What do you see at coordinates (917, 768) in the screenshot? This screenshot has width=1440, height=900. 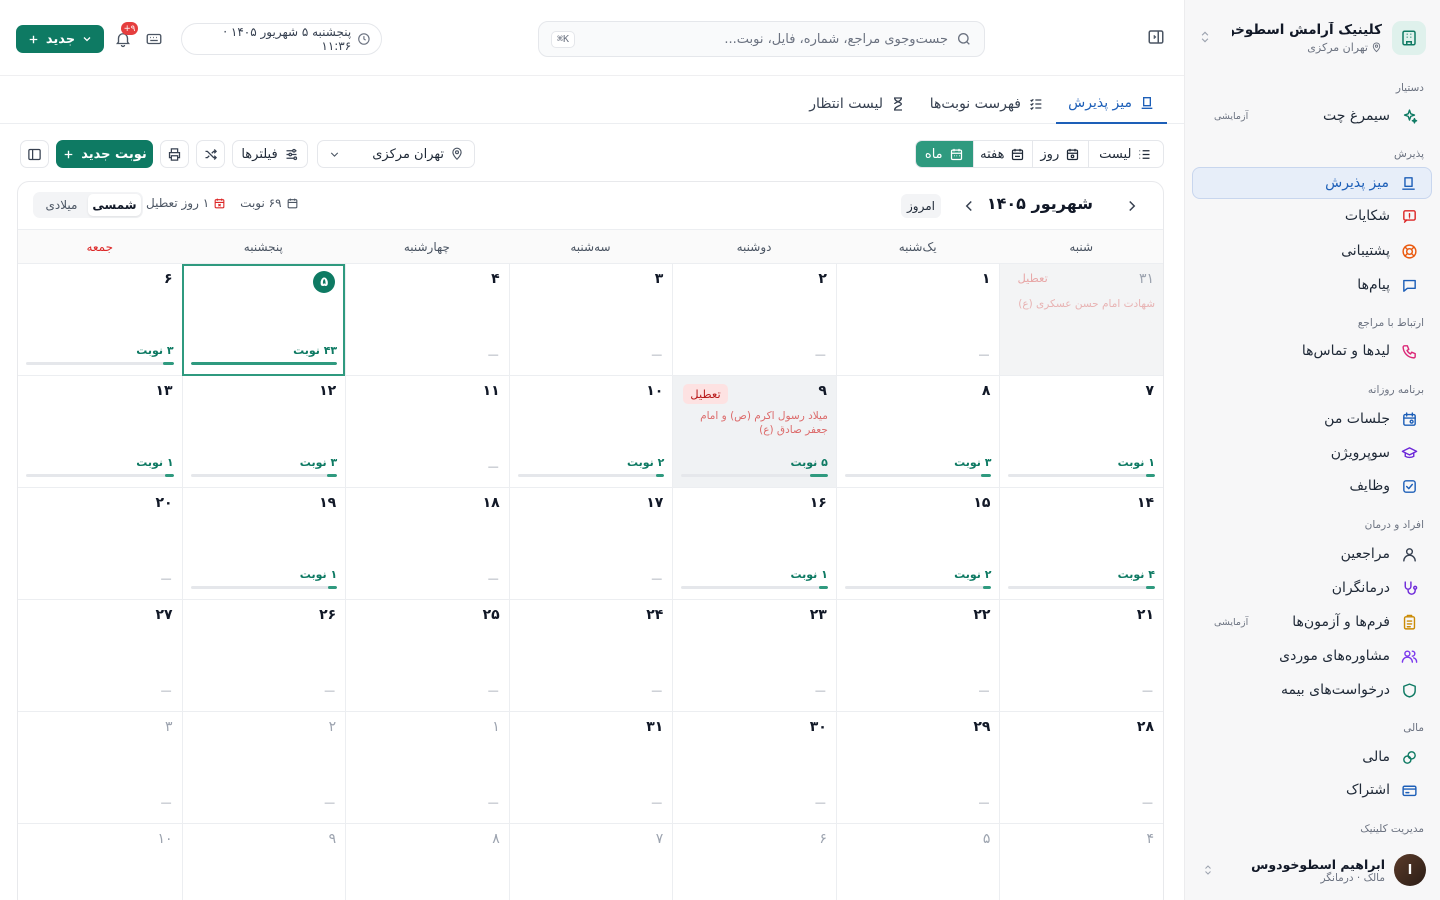 I see `day-cell: ۲۹ —` at bounding box center [917, 768].